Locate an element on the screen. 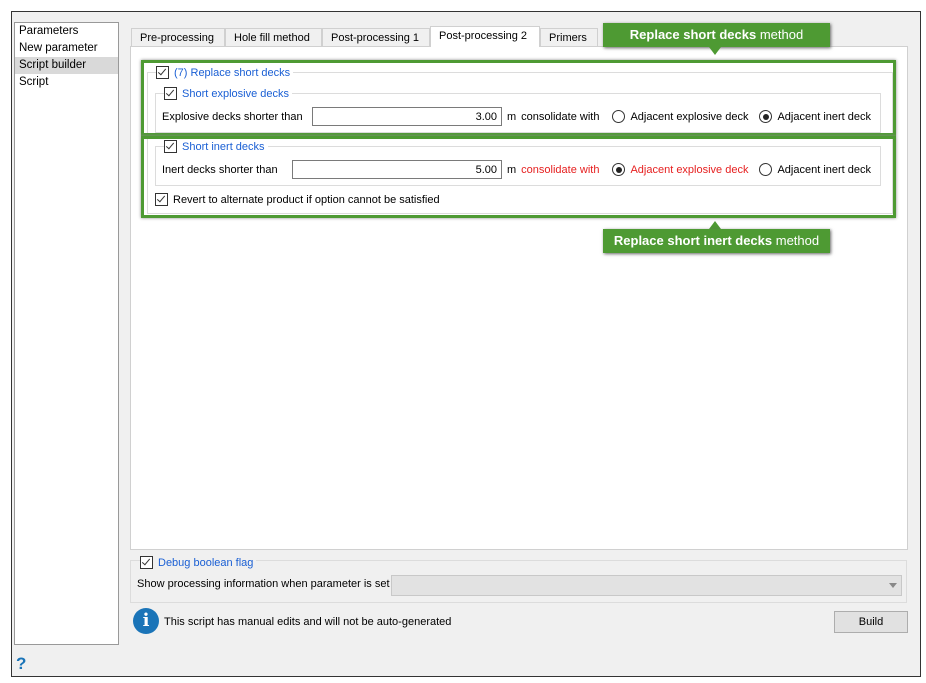 The width and height of the screenshot is (926, 683). highlight-box-inert is located at coordinates (518, 177).